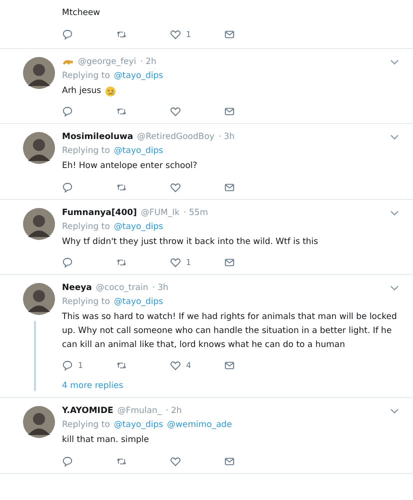 Image resolution: width=413 pixels, height=500 pixels. I want to click on tweet-text: This was so hard to watch! If we had rights for animals that man will be locked up. Why not call someone who can handle the situation in a better light. If he can kill an animal like that, lord knows what he can do to a human, so click(230, 331).